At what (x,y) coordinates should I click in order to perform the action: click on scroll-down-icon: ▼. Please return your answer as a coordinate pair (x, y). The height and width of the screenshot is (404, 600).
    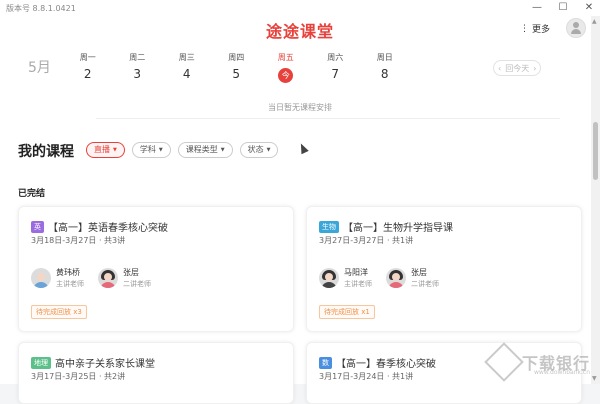
    Looking at the image, I should click on (594, 378).